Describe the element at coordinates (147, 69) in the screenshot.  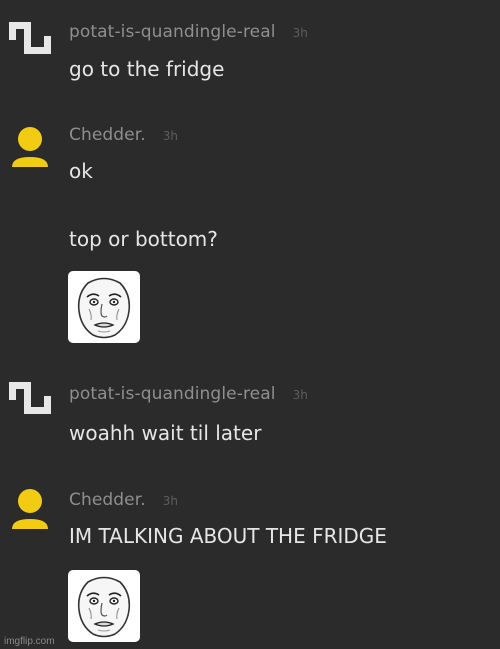
I see `message-text: go to the fridge` at that location.